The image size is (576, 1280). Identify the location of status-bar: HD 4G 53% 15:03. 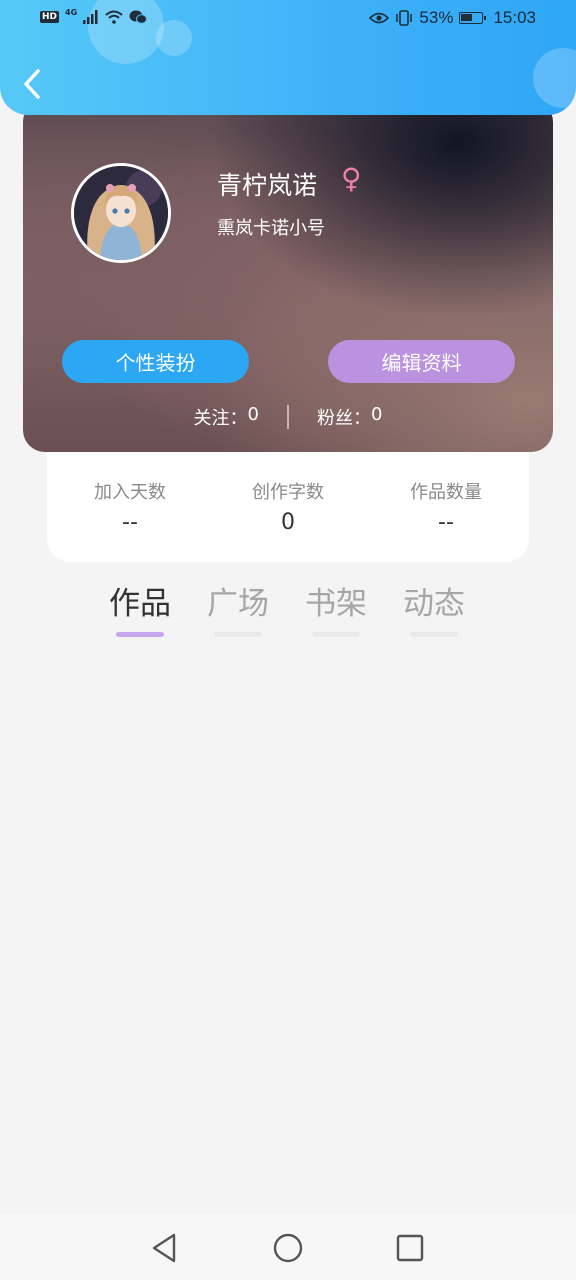
(288, 20).